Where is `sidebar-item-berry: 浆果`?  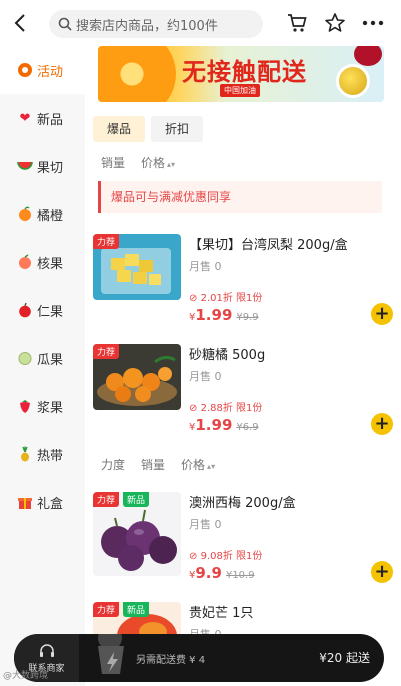
sidebar-item-berry: 浆果 is located at coordinates (42, 406).